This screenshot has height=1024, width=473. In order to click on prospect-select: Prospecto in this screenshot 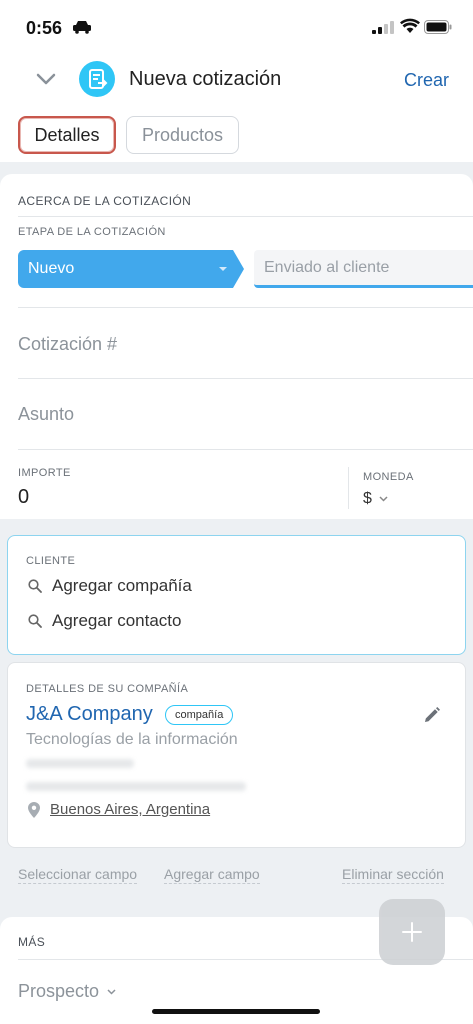, I will do `click(67, 991)`.